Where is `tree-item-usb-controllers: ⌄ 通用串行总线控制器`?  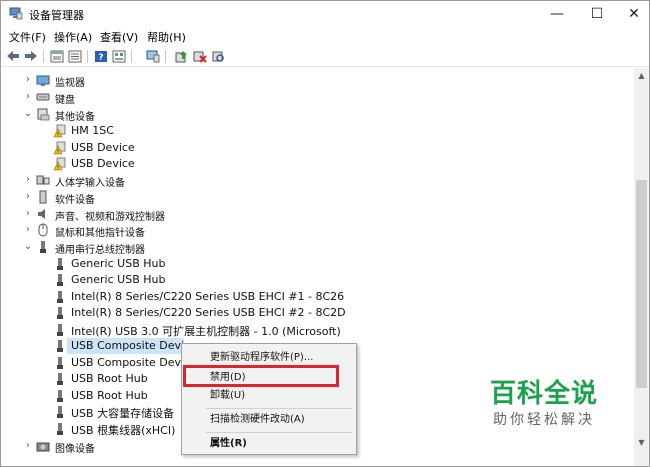 tree-item-usb-controllers: ⌄ 通用串行总线控制器 is located at coordinates (317, 247).